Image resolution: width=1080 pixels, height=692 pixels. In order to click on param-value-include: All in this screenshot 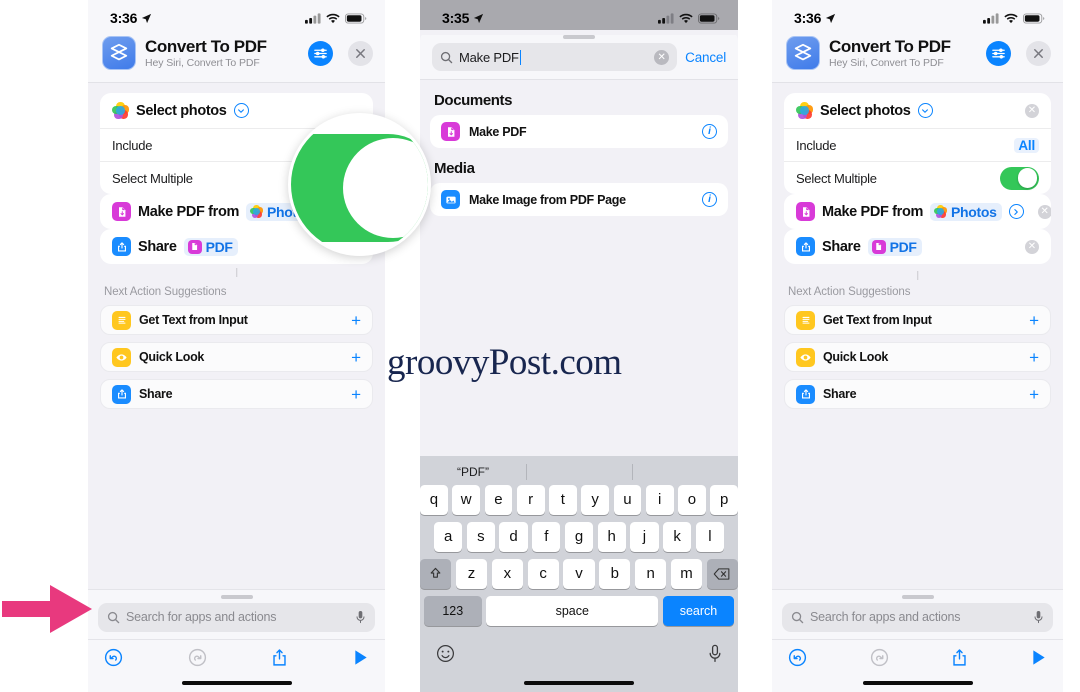, I will do `click(1026, 145)`.